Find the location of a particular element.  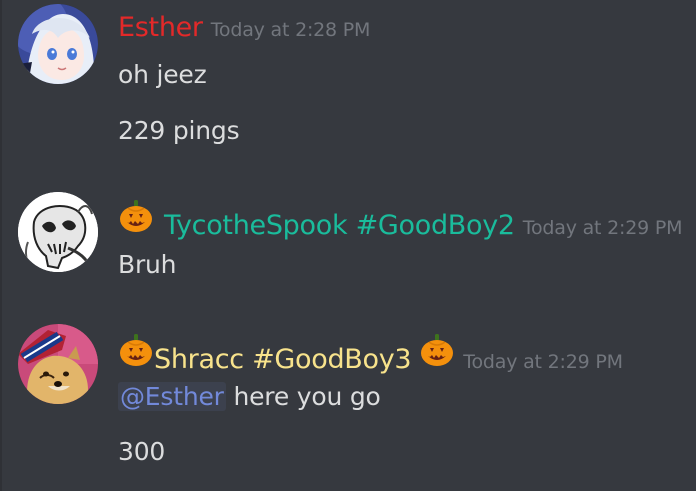

user-mention: @Esther is located at coordinates (172, 396).